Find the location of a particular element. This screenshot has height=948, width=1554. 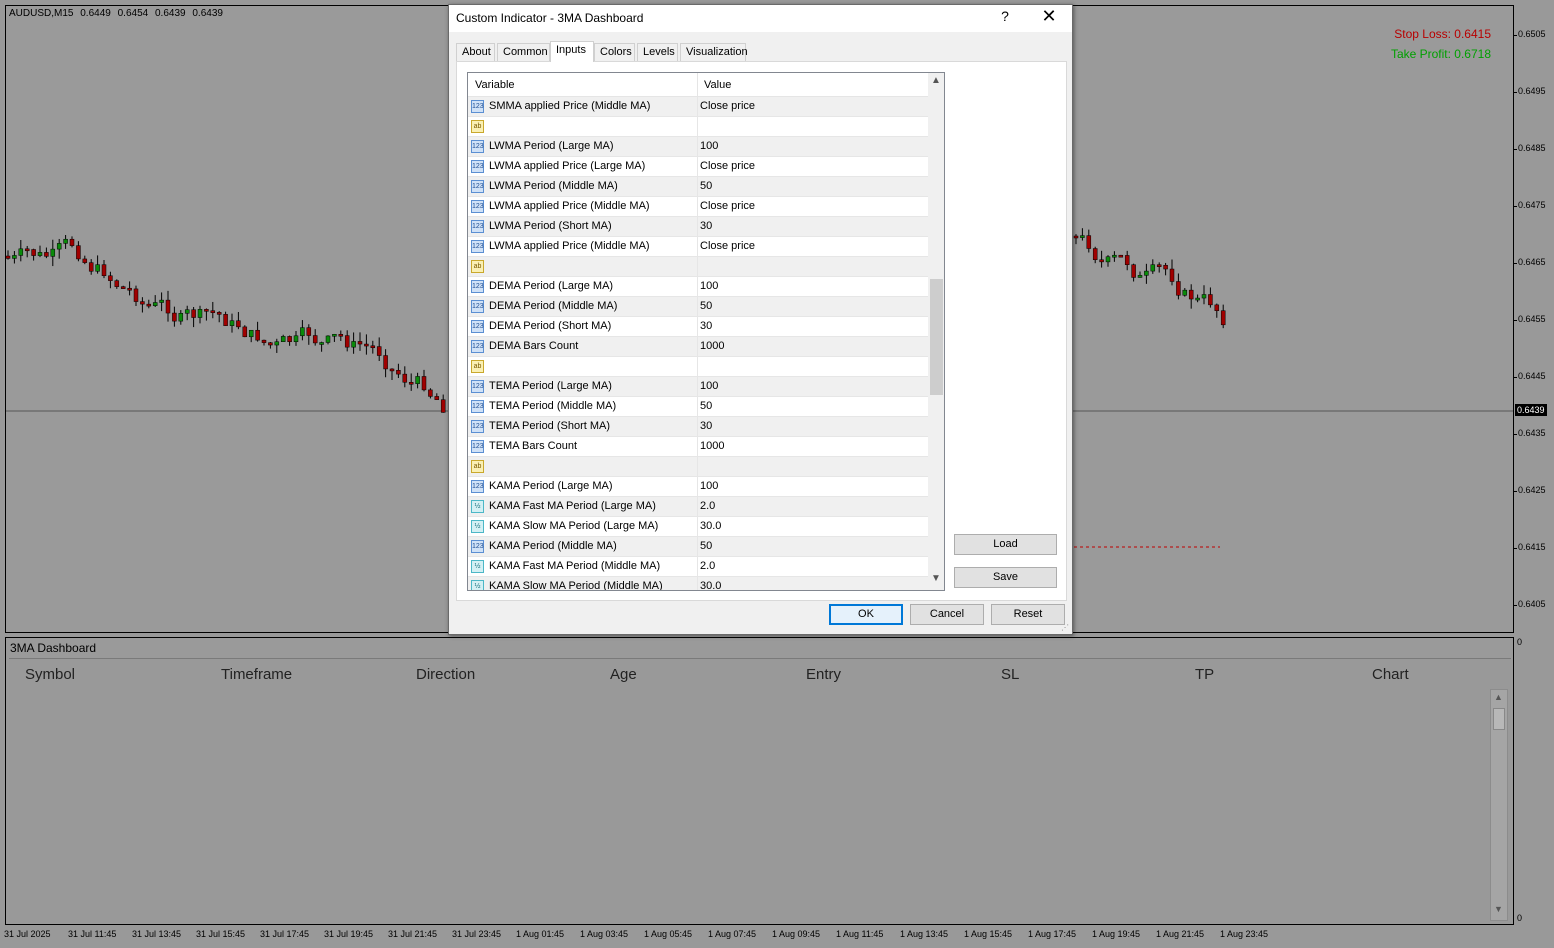

col-chart: Chart is located at coordinates (1390, 674).